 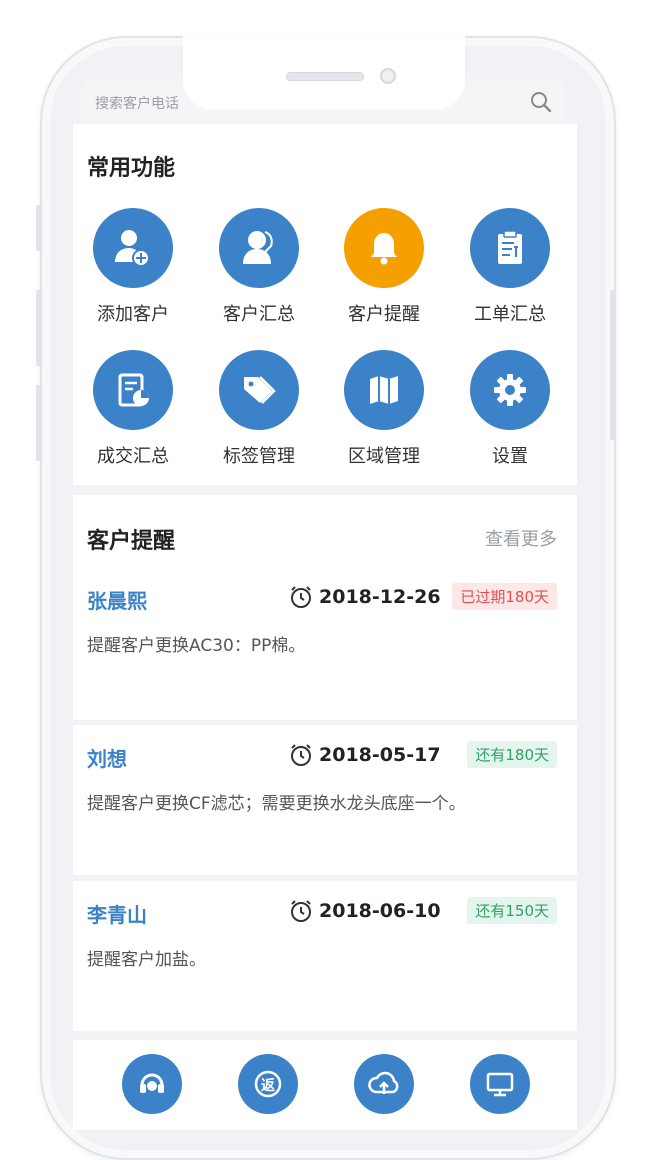 I want to click on reminder-date: 2018-05-17, so click(x=365, y=755).